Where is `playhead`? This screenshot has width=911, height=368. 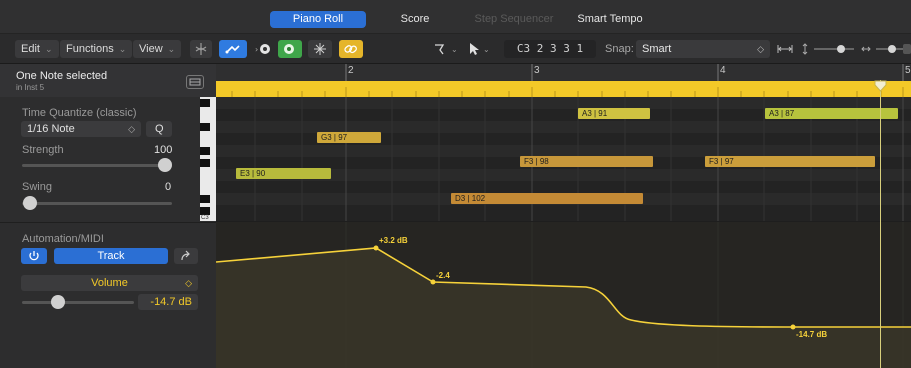
playhead is located at coordinates (880, 224).